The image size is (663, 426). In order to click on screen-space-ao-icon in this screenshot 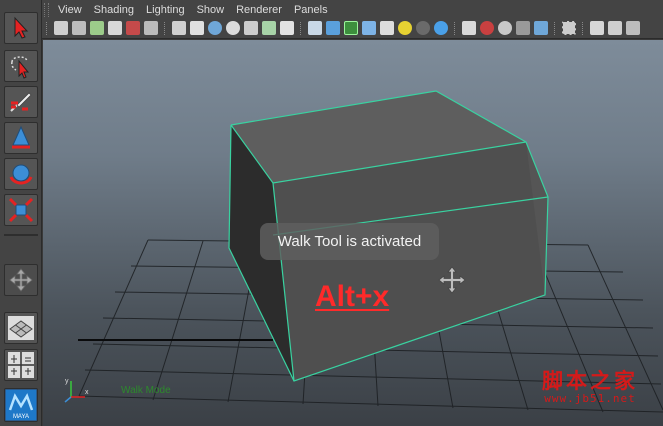, I will do `click(469, 28)`.